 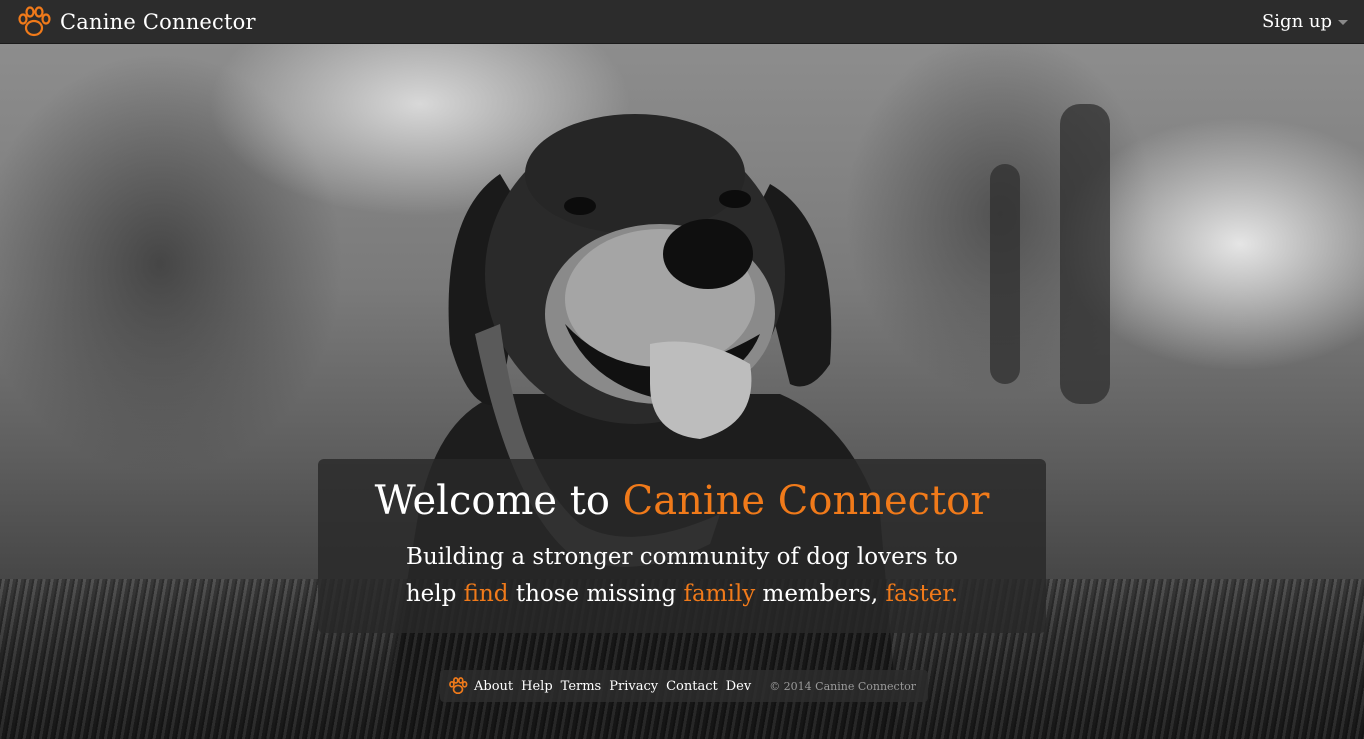 I want to click on highlight-faster: faster., so click(x=922, y=594).